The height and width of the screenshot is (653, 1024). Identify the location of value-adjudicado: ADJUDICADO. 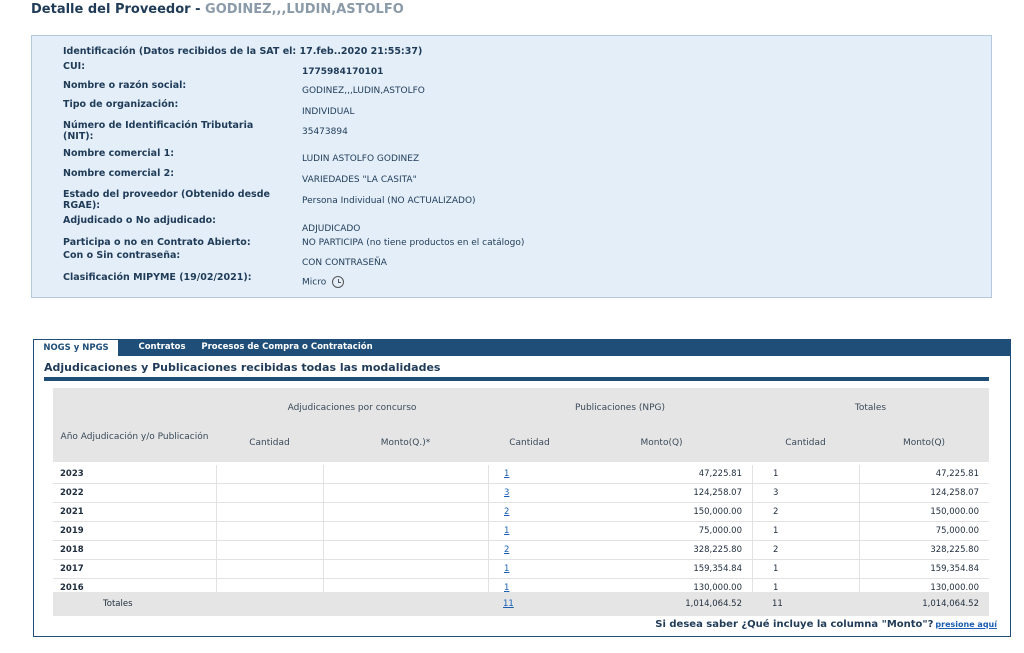
(331, 229).